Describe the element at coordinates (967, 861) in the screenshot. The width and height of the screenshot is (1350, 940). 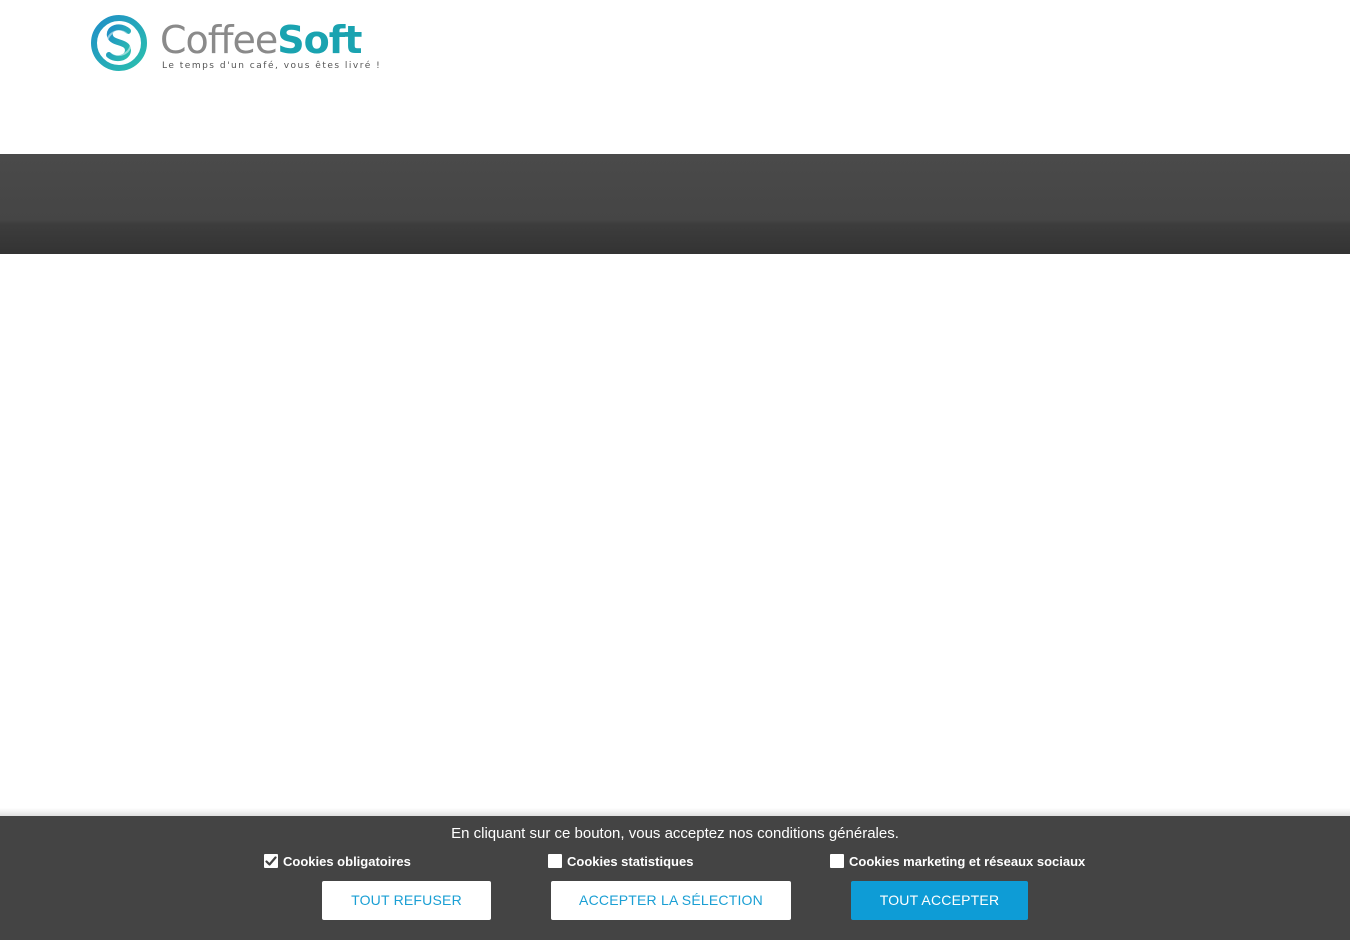
I see `cookie-option-marketing-label: Cookies marketing et réseaux sociaux` at that location.